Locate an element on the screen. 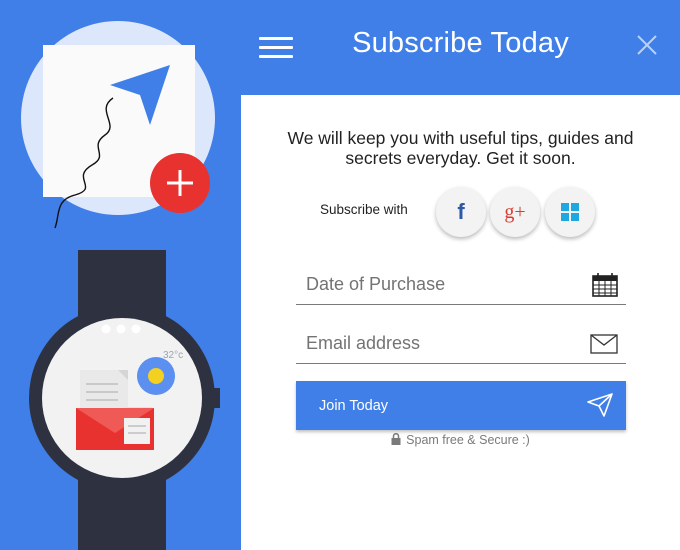 The width and height of the screenshot is (680, 550). security-note: Spam free & Secure :) is located at coordinates (460, 439).